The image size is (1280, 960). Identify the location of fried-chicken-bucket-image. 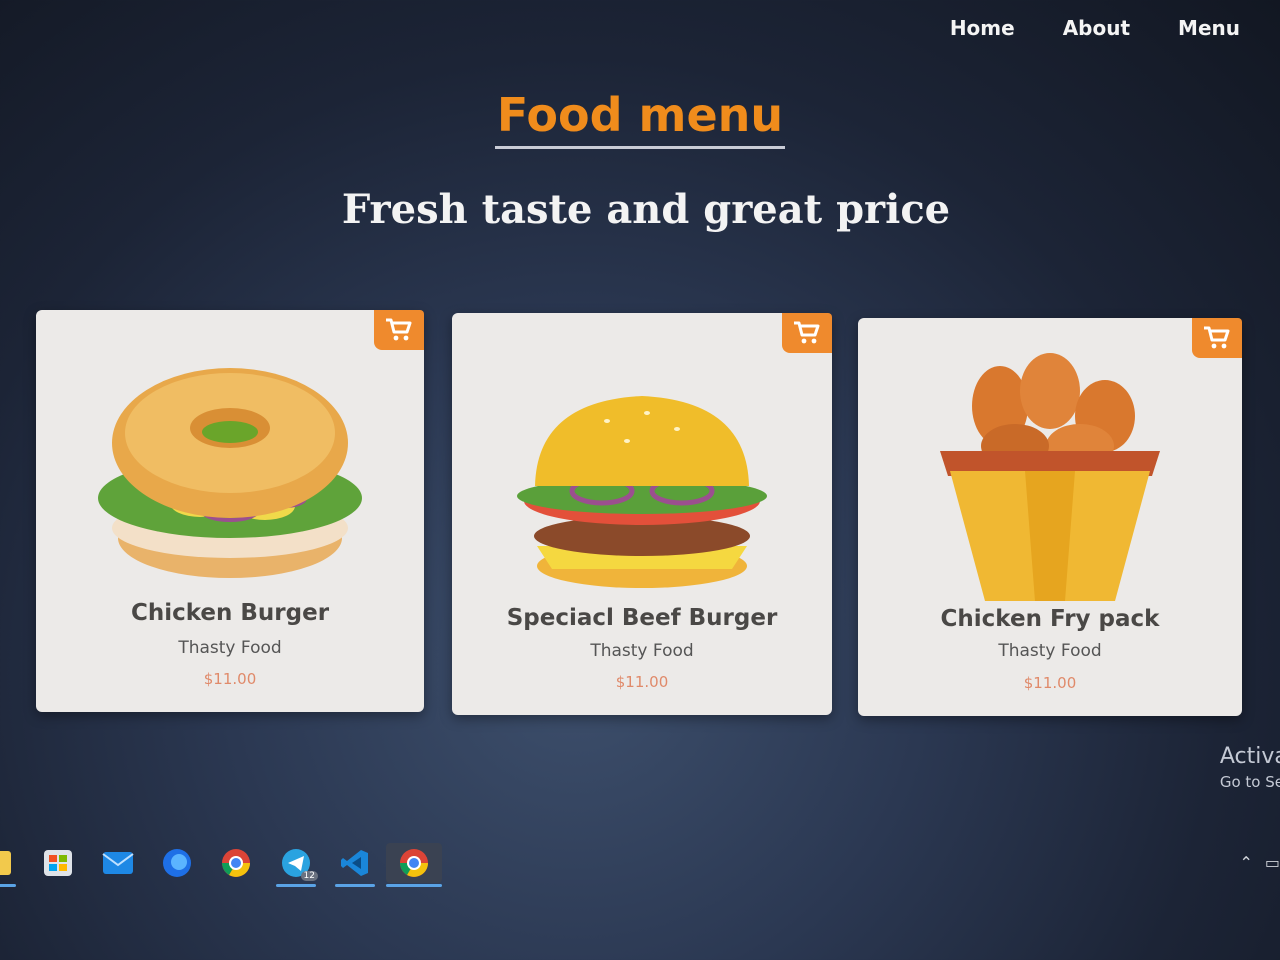
(1050, 473).